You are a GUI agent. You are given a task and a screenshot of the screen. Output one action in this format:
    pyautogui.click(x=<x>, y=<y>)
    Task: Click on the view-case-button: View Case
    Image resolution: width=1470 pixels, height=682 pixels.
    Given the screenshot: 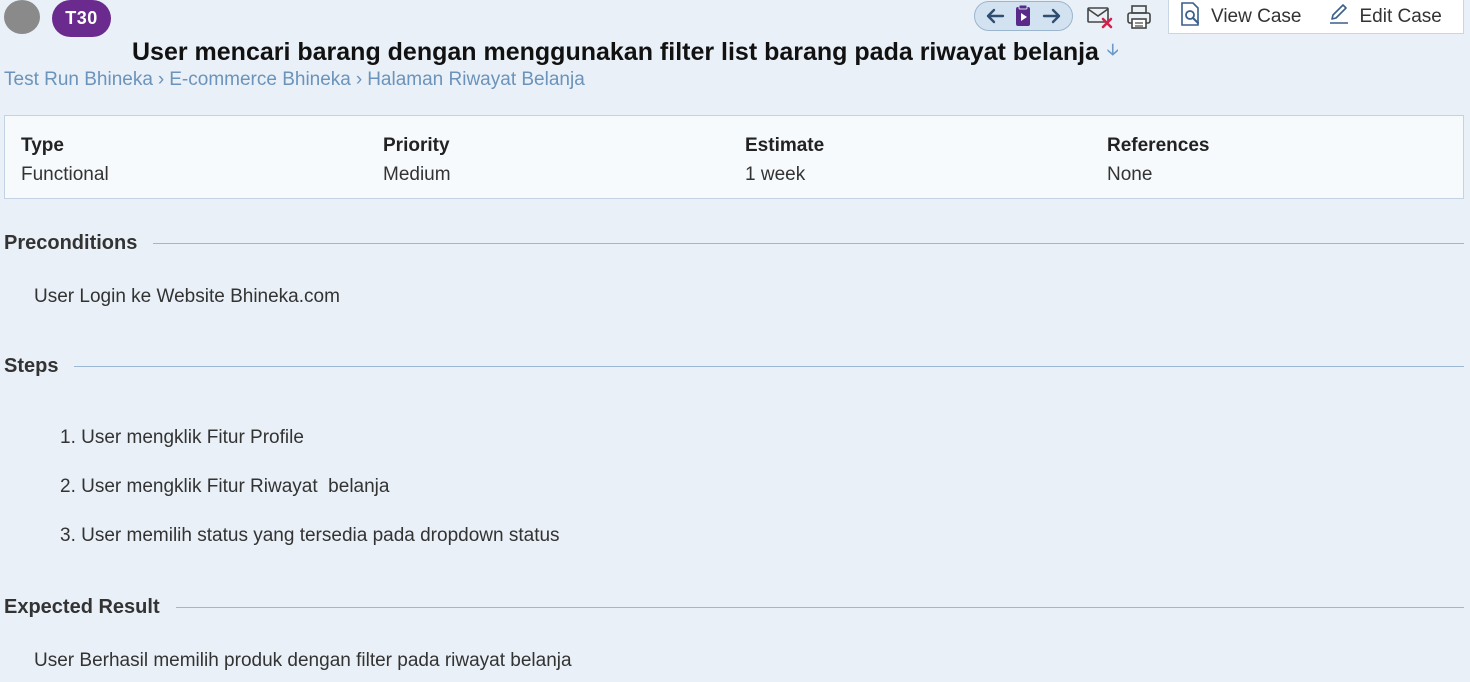 What is the action you would take?
    pyautogui.click(x=1240, y=16)
    